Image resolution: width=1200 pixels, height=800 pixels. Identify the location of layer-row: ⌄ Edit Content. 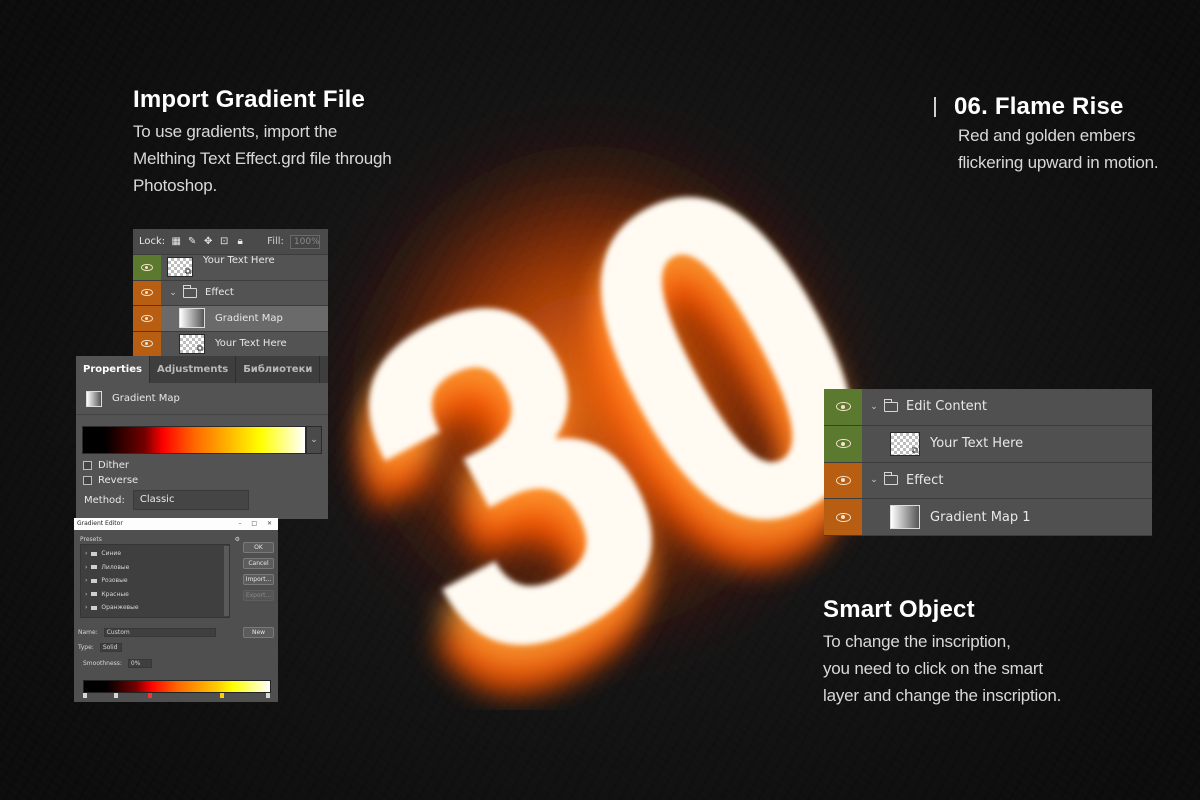
(988, 407).